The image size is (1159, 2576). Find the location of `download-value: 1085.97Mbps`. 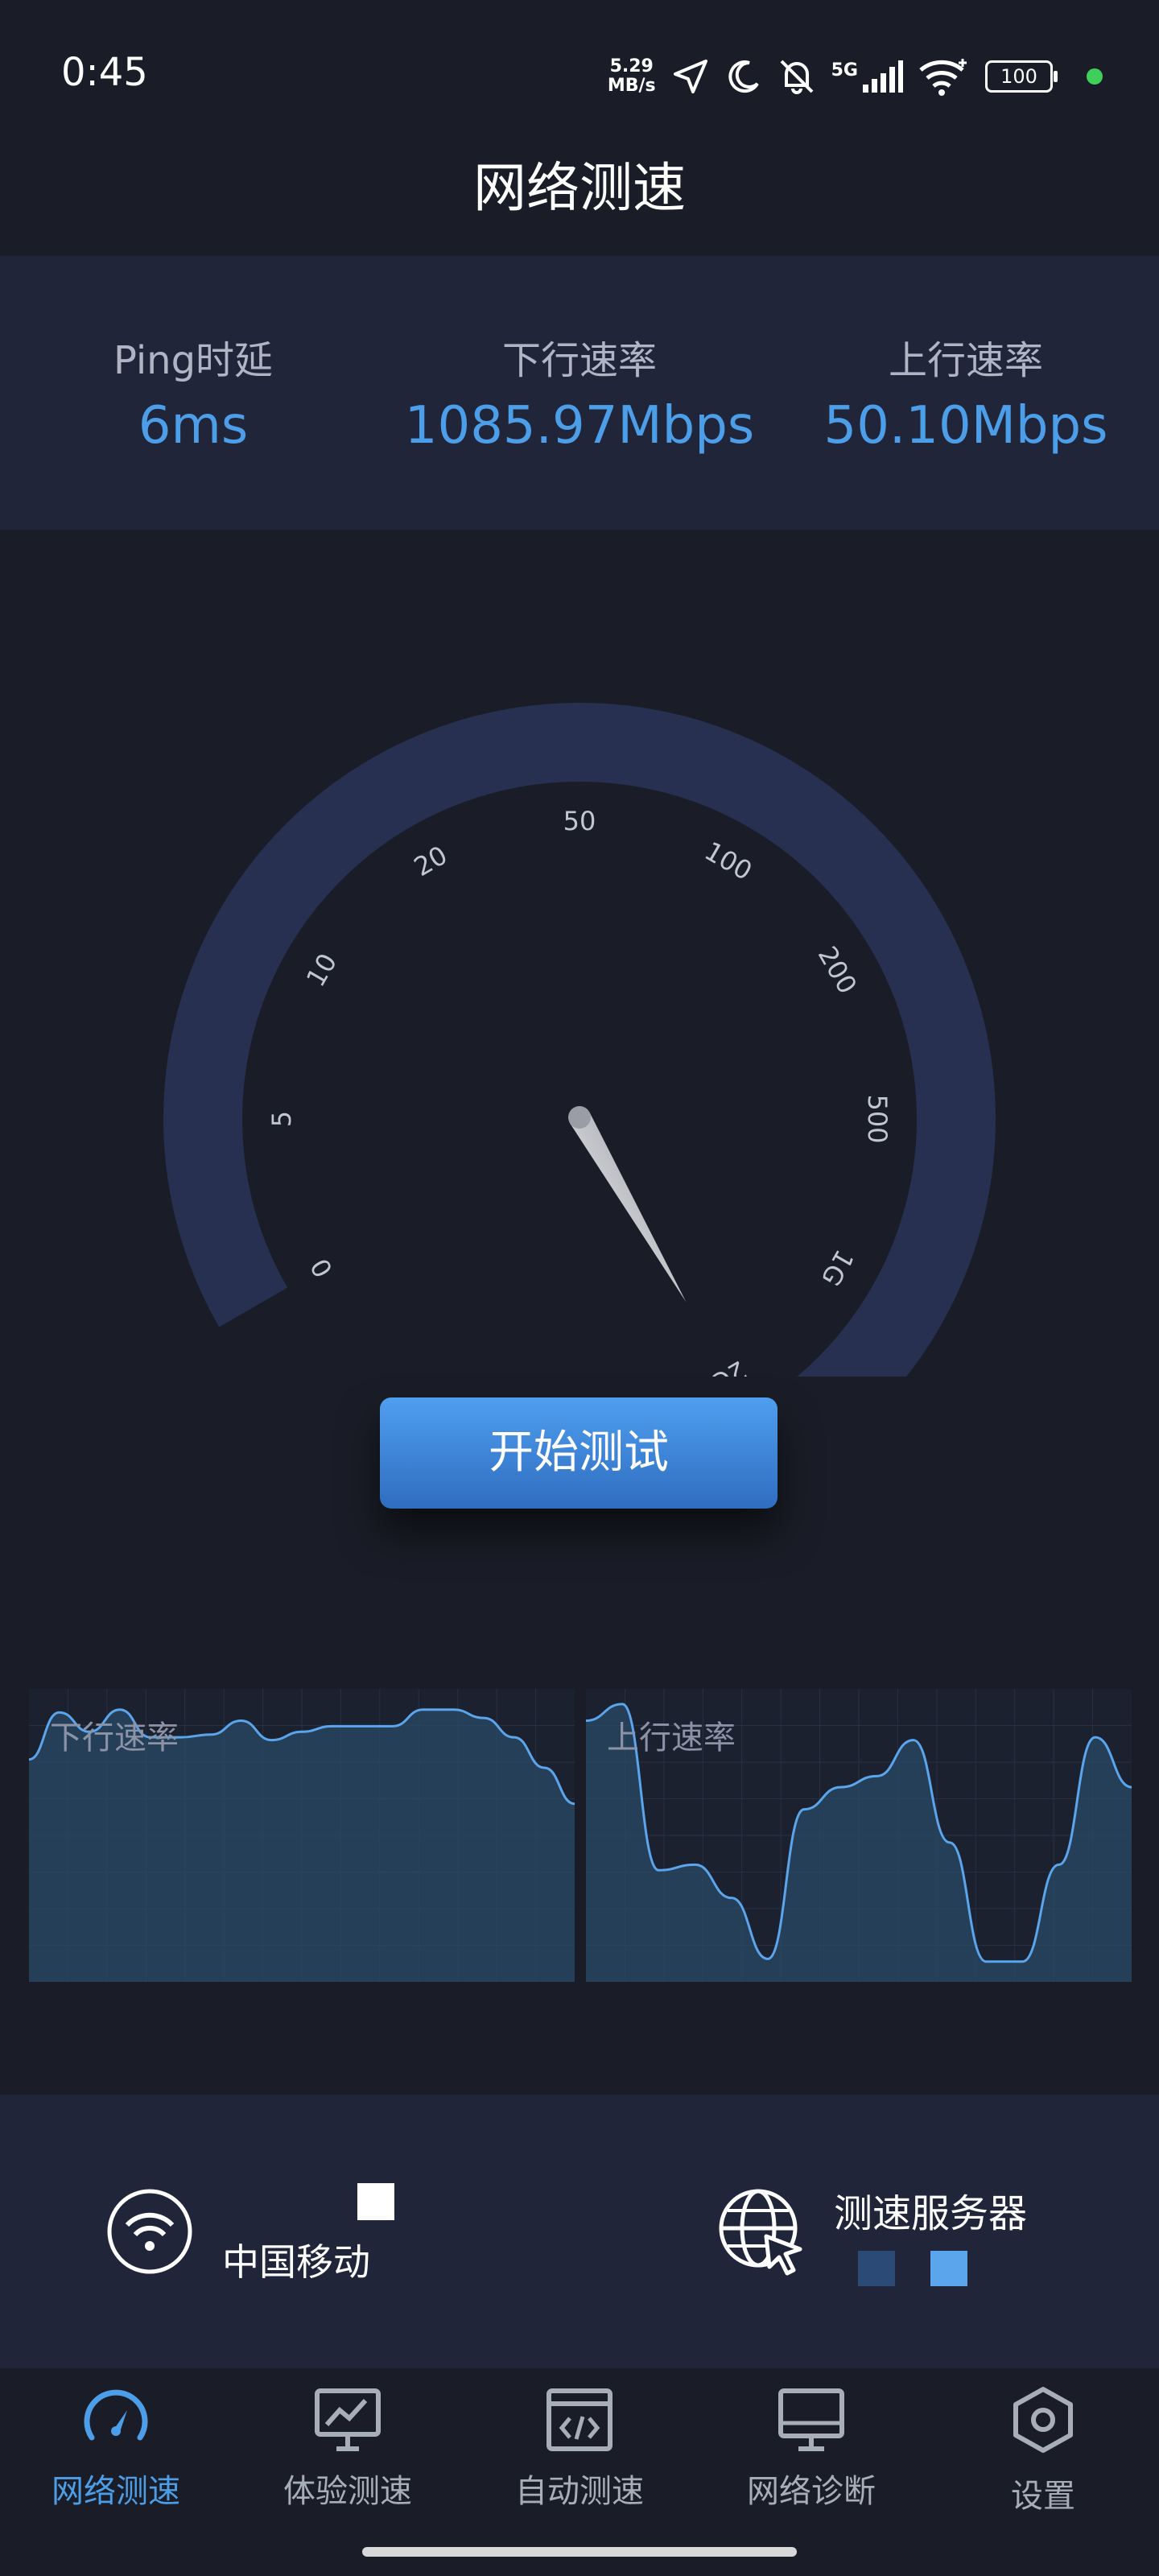

download-value: 1085.97Mbps is located at coordinates (579, 426).